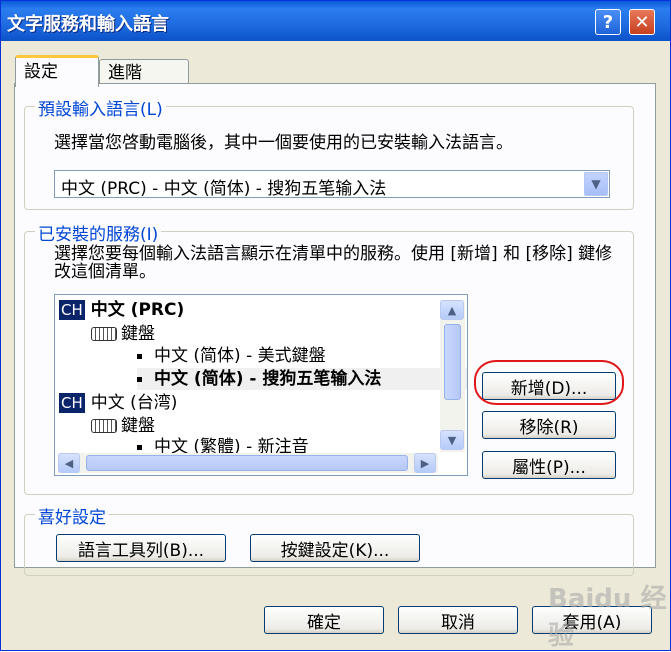  I want to click on default-language-value: 中文 (PRC) - 中文 (简体) - 搜狗五笔输入法, so click(224, 189).